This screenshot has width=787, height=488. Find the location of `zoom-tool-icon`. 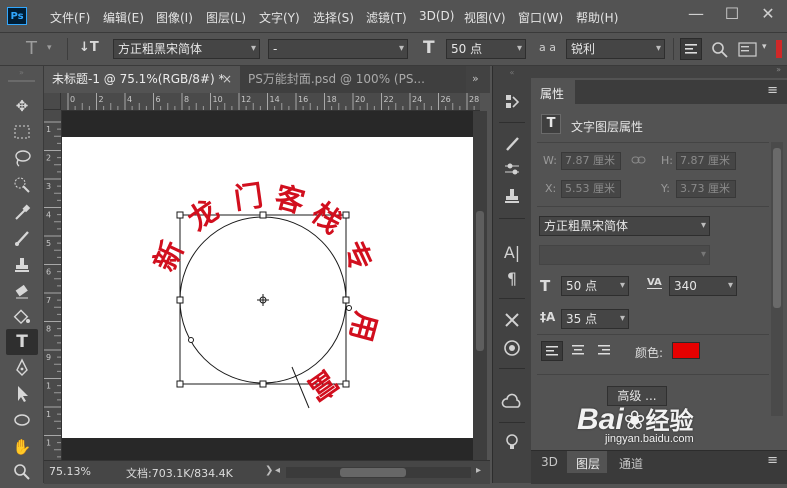

zoom-tool-icon is located at coordinates (22, 473).